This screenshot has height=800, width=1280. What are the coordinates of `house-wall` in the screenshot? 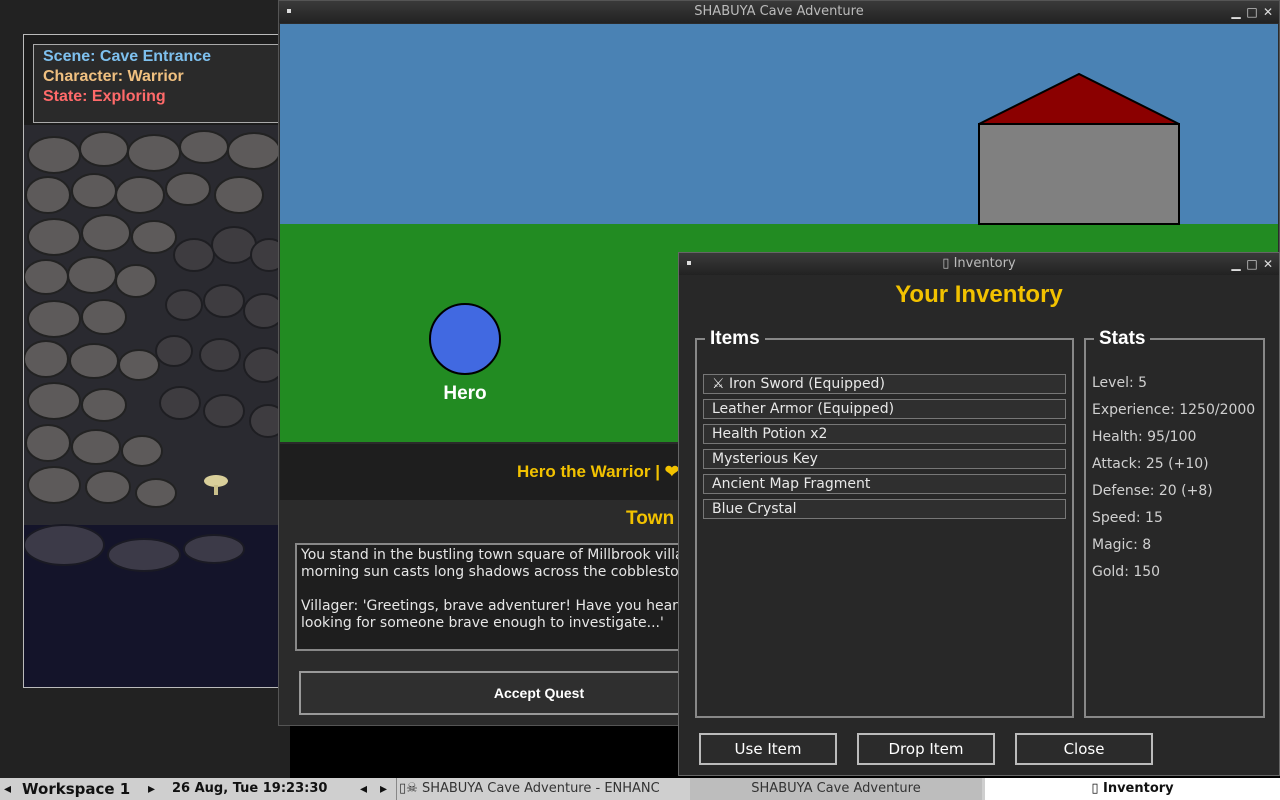 It's located at (1079, 174).